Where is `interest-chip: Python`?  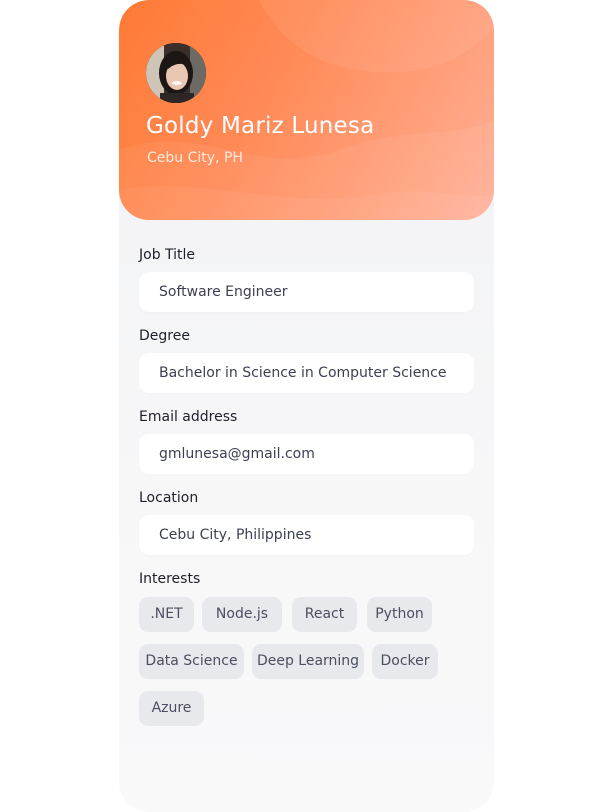 interest-chip: Python is located at coordinates (399, 614).